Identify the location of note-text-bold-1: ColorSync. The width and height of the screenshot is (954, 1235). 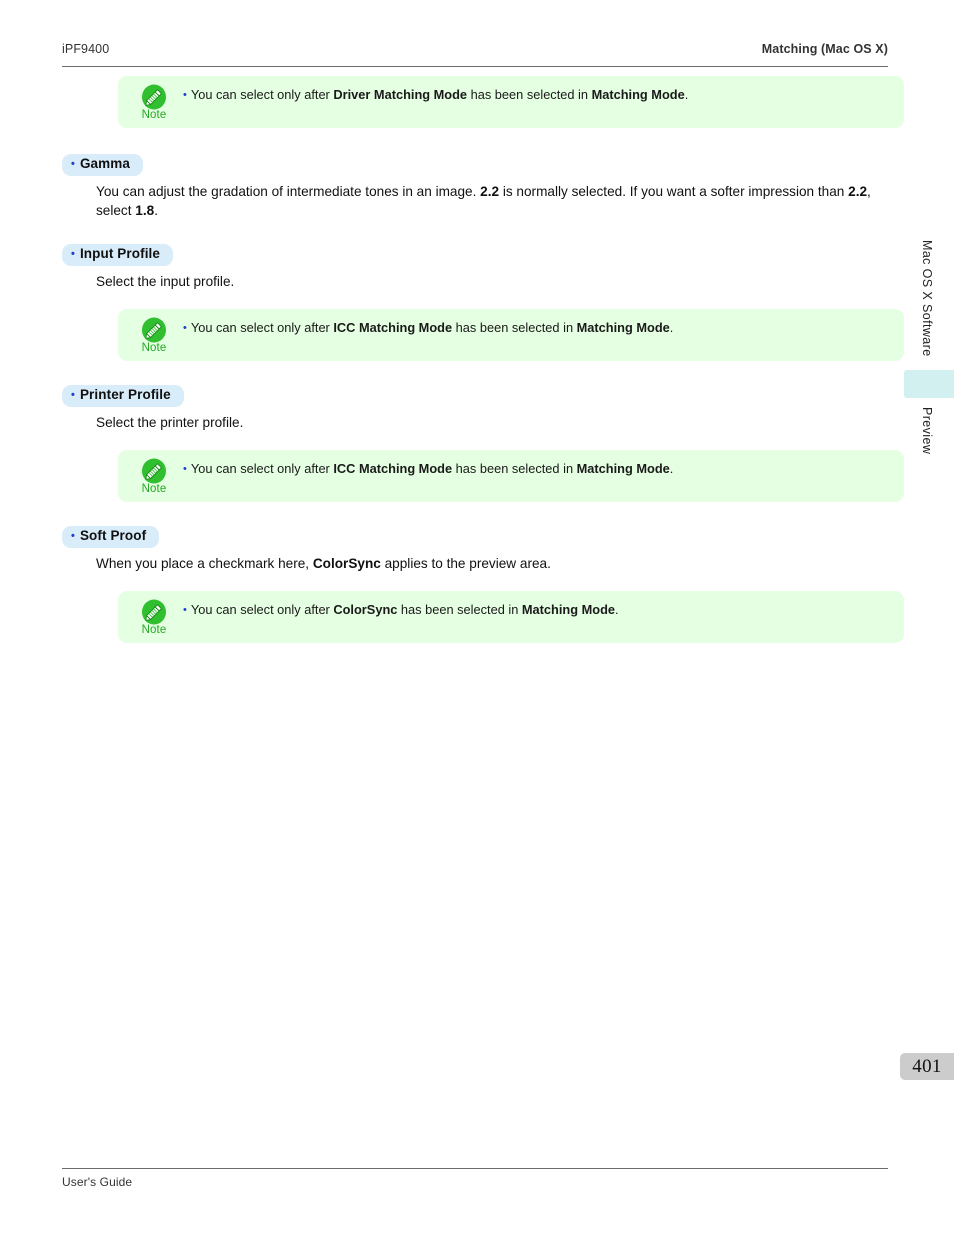
(365, 609).